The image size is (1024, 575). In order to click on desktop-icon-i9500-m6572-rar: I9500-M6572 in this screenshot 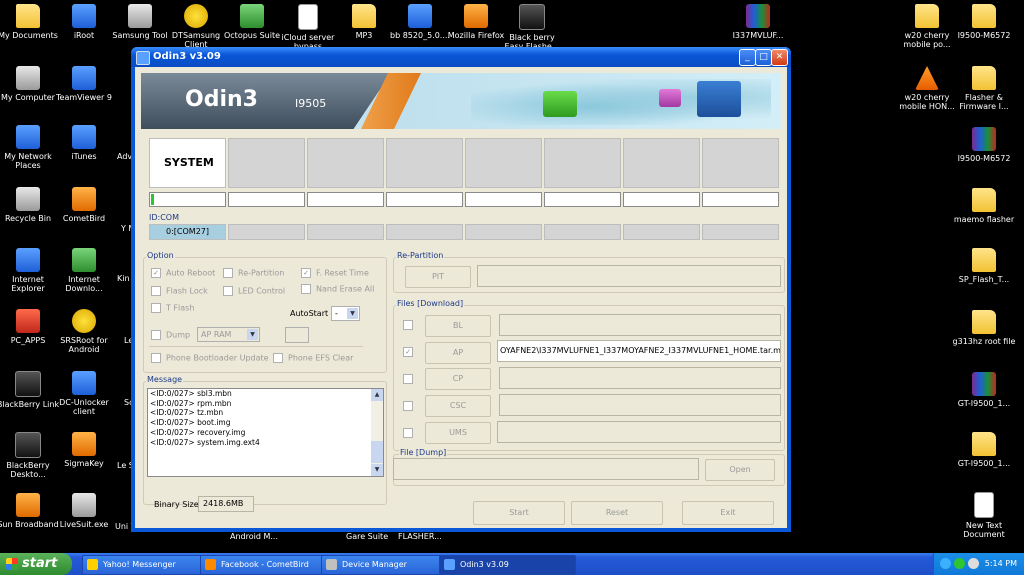, I will do `click(984, 145)`.